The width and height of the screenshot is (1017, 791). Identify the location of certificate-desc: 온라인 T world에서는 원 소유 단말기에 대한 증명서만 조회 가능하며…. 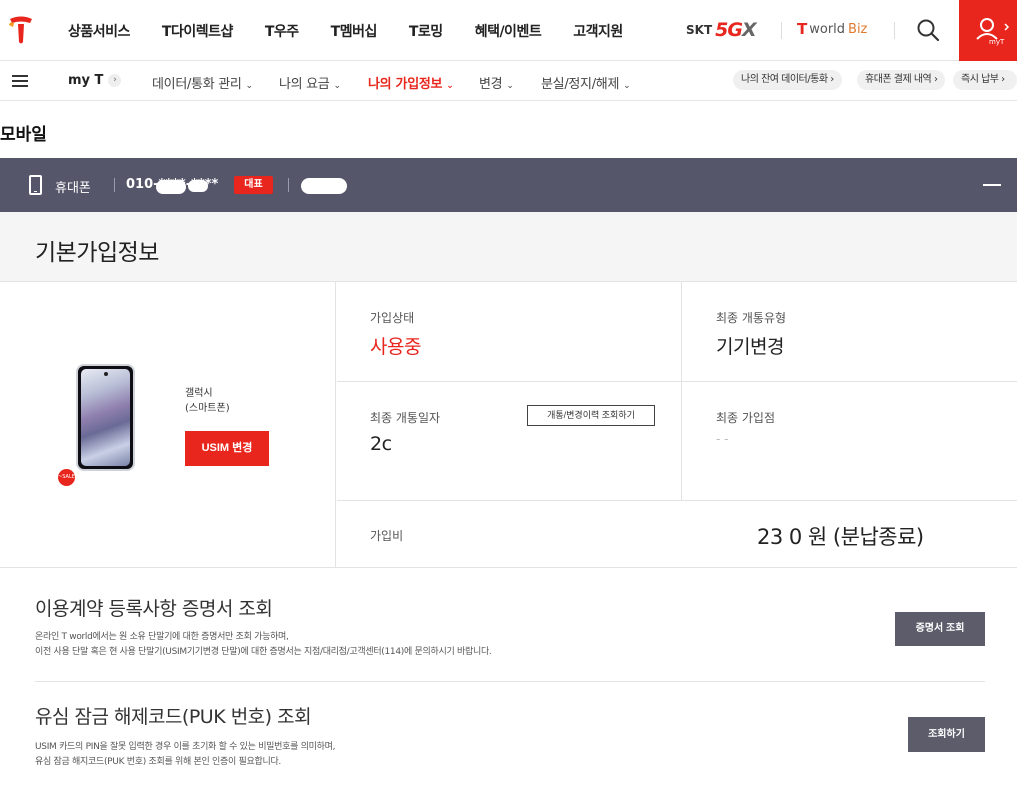
(263, 645).